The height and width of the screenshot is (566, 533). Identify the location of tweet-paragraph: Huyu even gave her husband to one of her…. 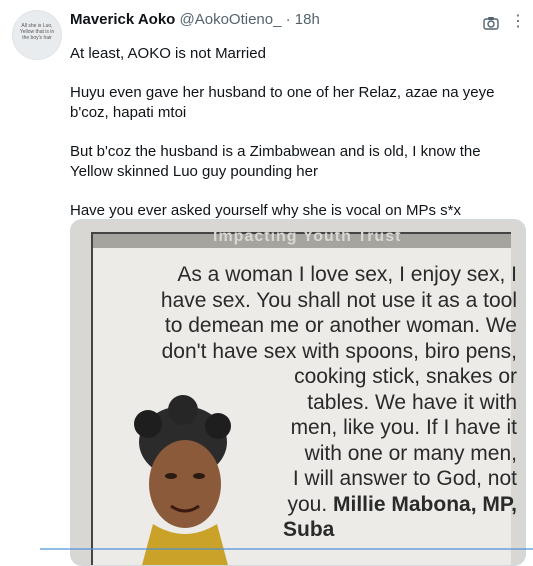
(282, 102).